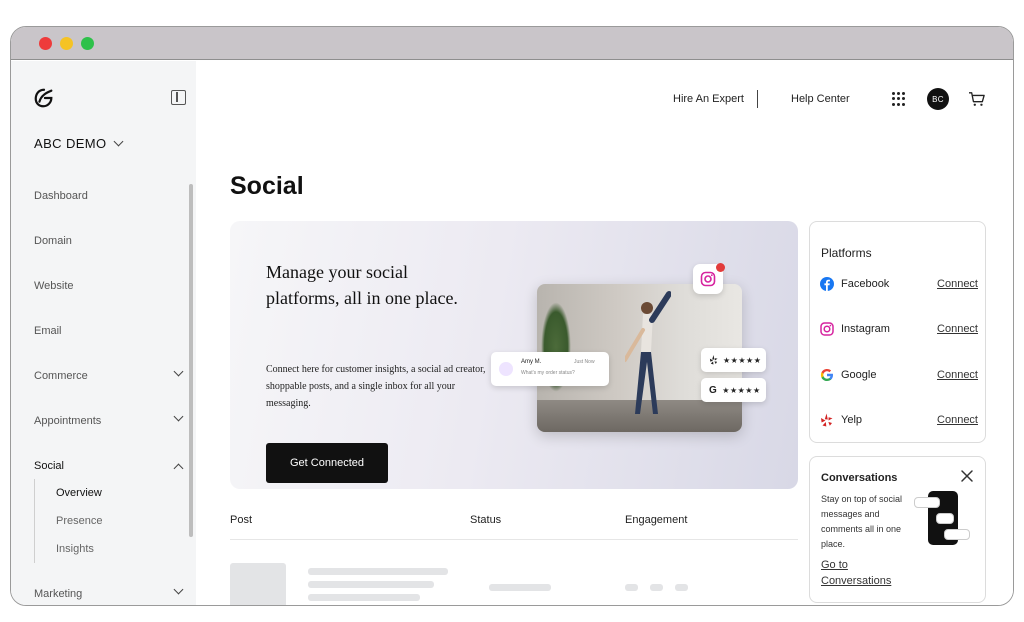  I want to click on sidebar-item-social: Social, so click(109, 467).